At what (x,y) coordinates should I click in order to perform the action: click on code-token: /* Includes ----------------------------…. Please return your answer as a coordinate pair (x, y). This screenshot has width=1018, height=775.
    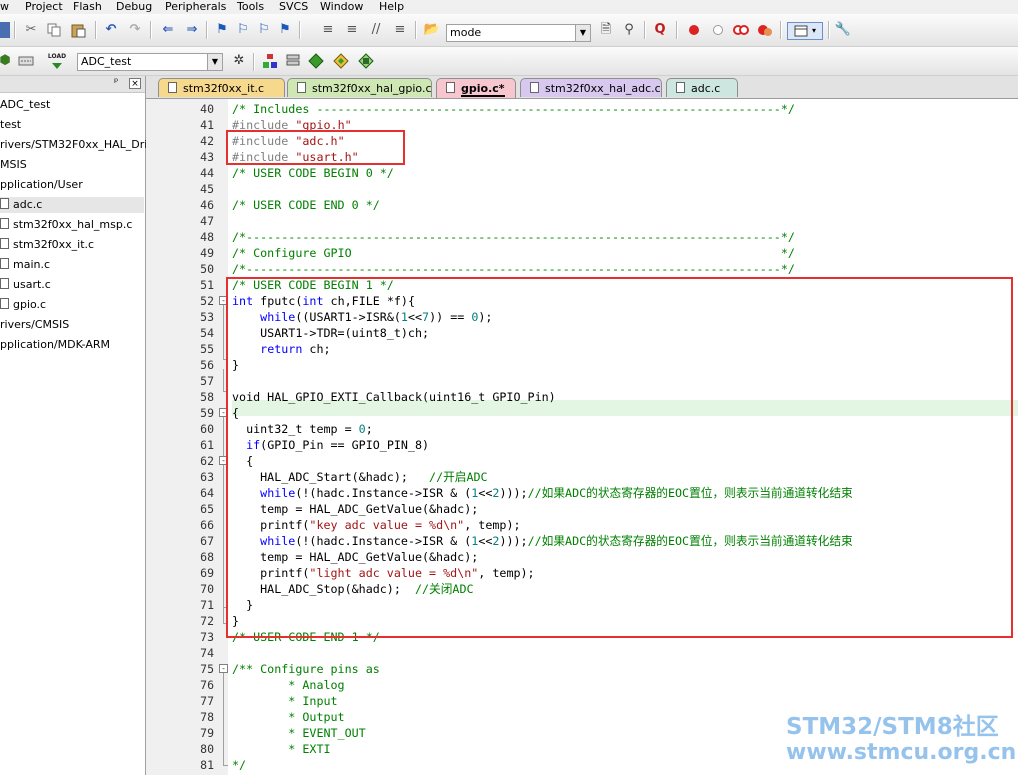
    Looking at the image, I should click on (513, 109).